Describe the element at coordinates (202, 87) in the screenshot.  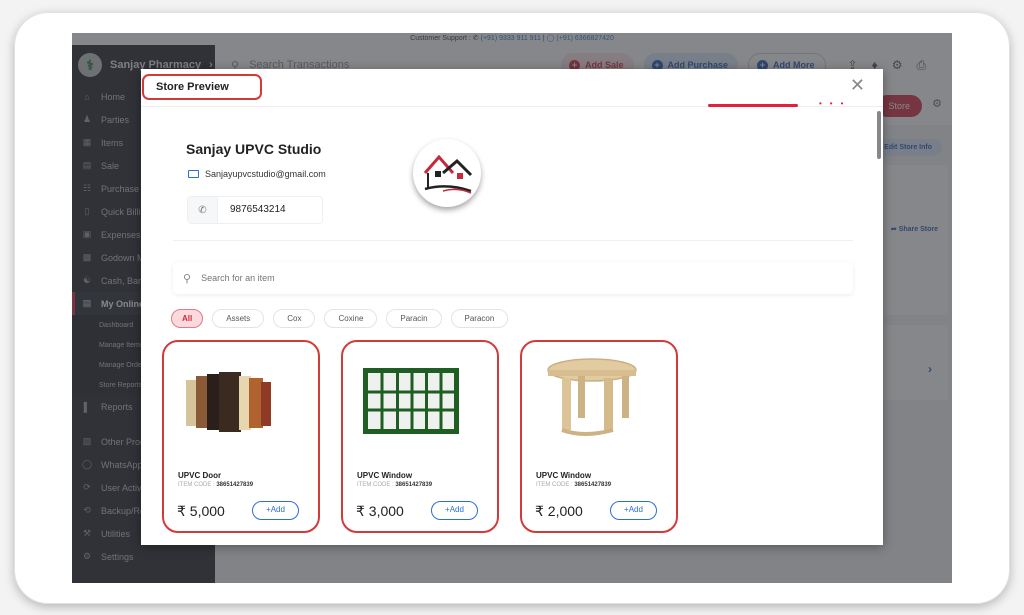
I see `modal-title: Store Preview` at that location.